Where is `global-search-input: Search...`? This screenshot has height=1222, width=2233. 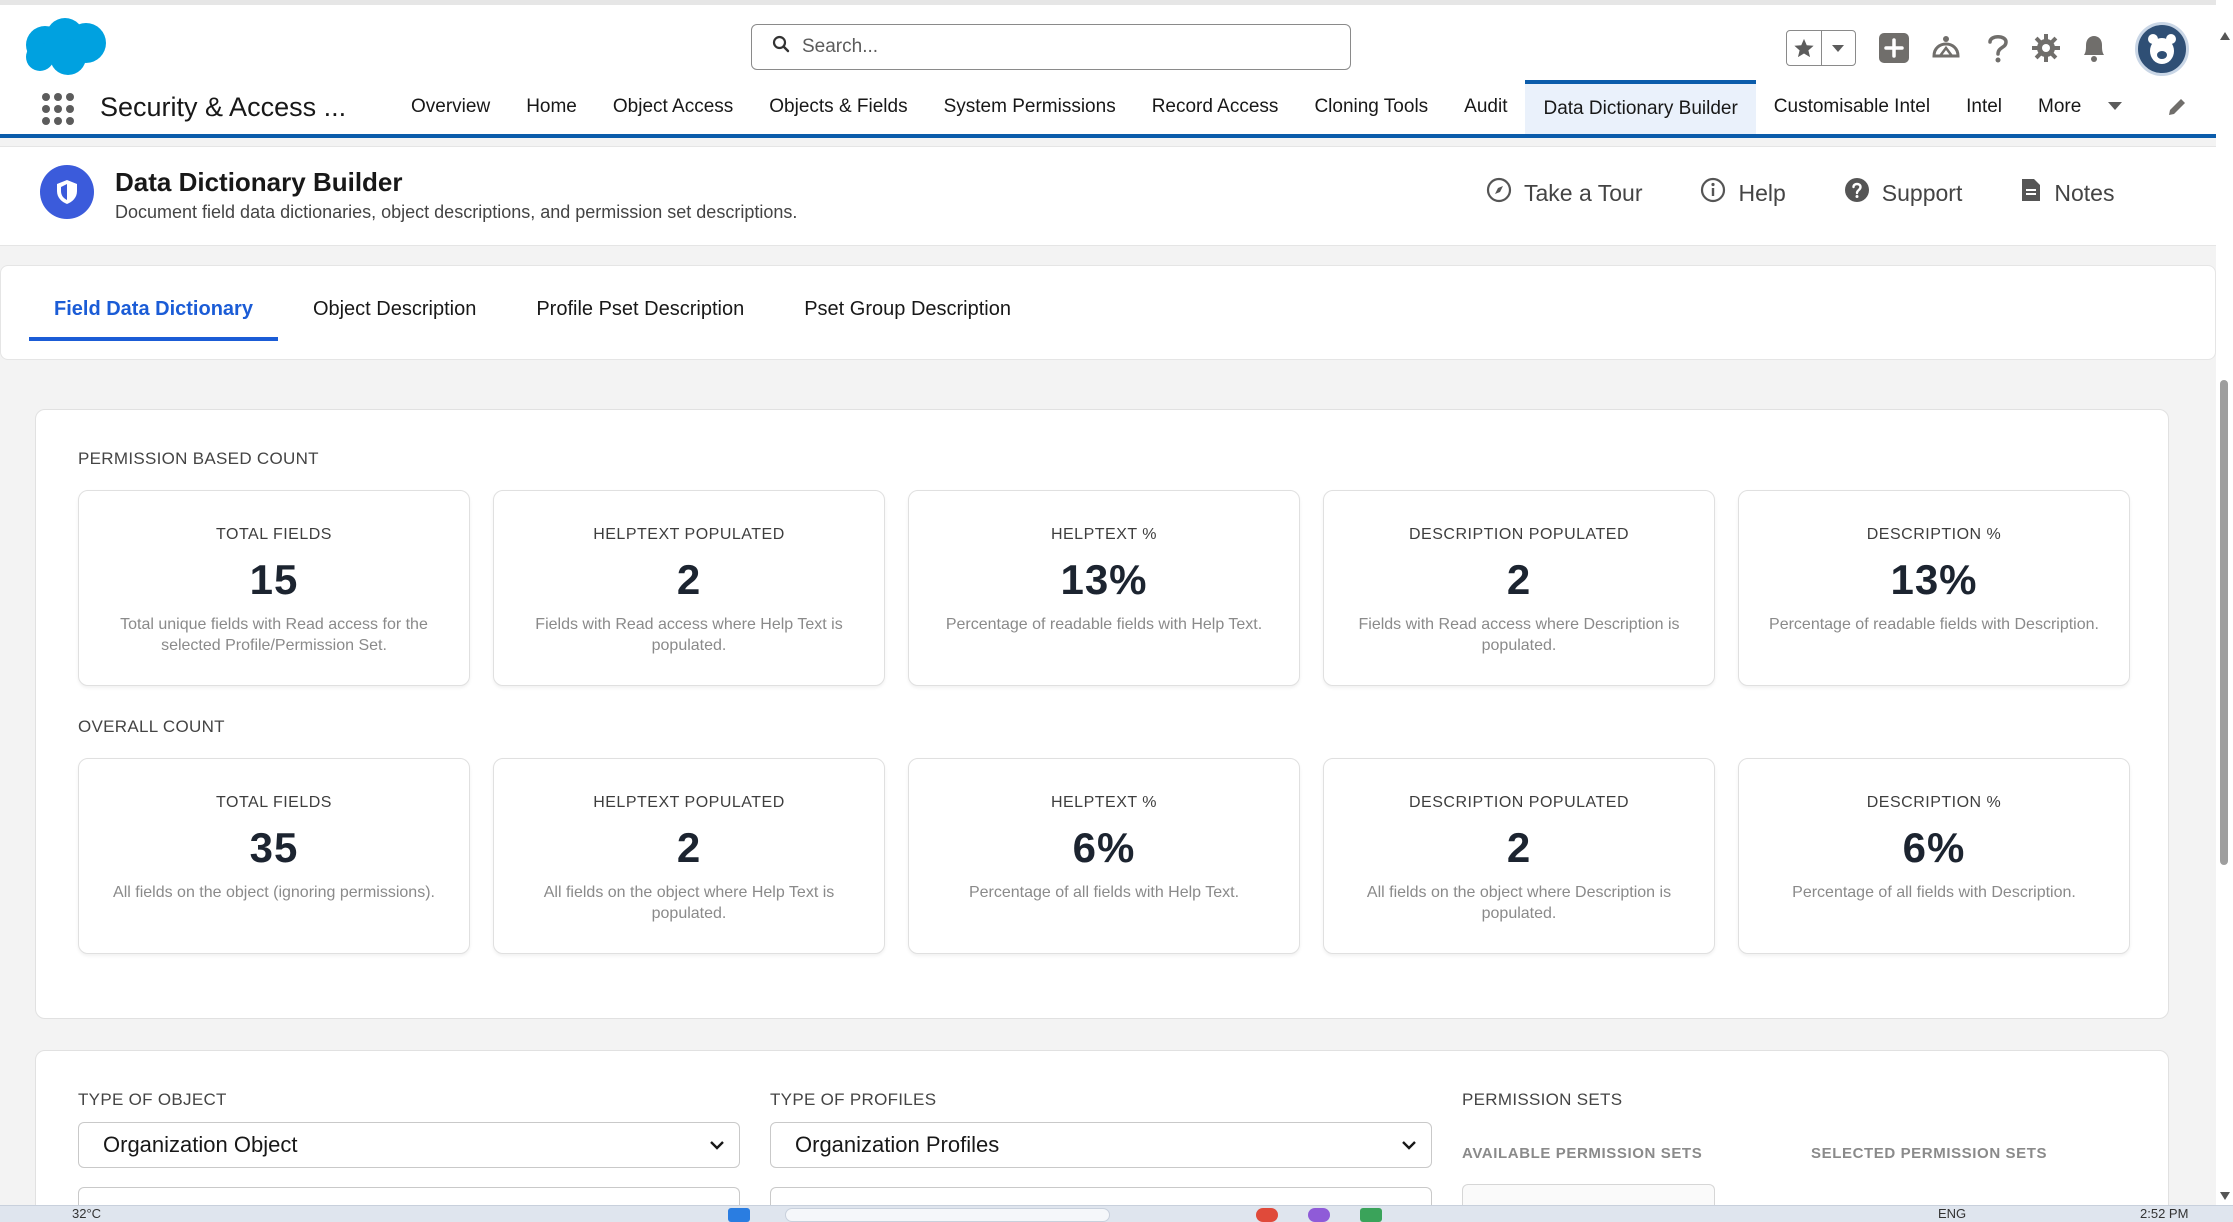
global-search-input: Search... is located at coordinates (1051, 47).